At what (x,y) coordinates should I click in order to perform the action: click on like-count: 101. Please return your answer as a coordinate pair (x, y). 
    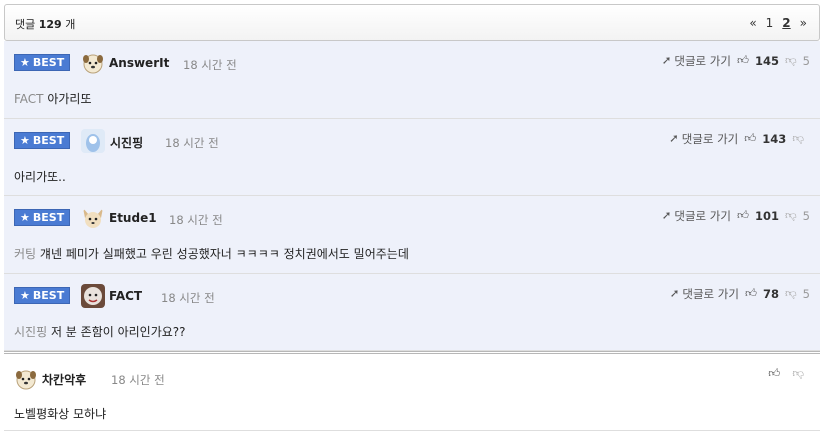
    Looking at the image, I should click on (766, 216).